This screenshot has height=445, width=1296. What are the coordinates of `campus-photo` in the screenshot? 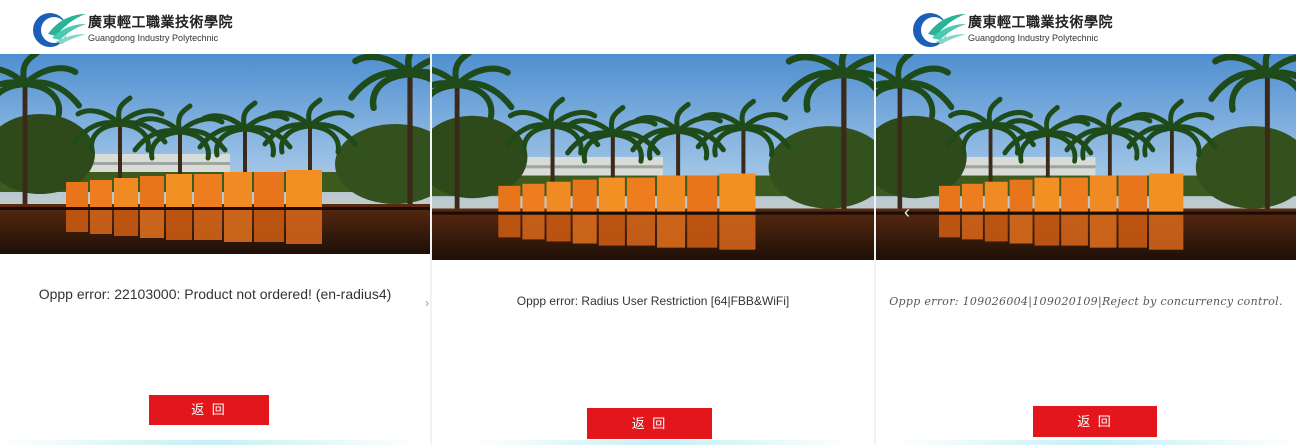 It's located at (215, 154).